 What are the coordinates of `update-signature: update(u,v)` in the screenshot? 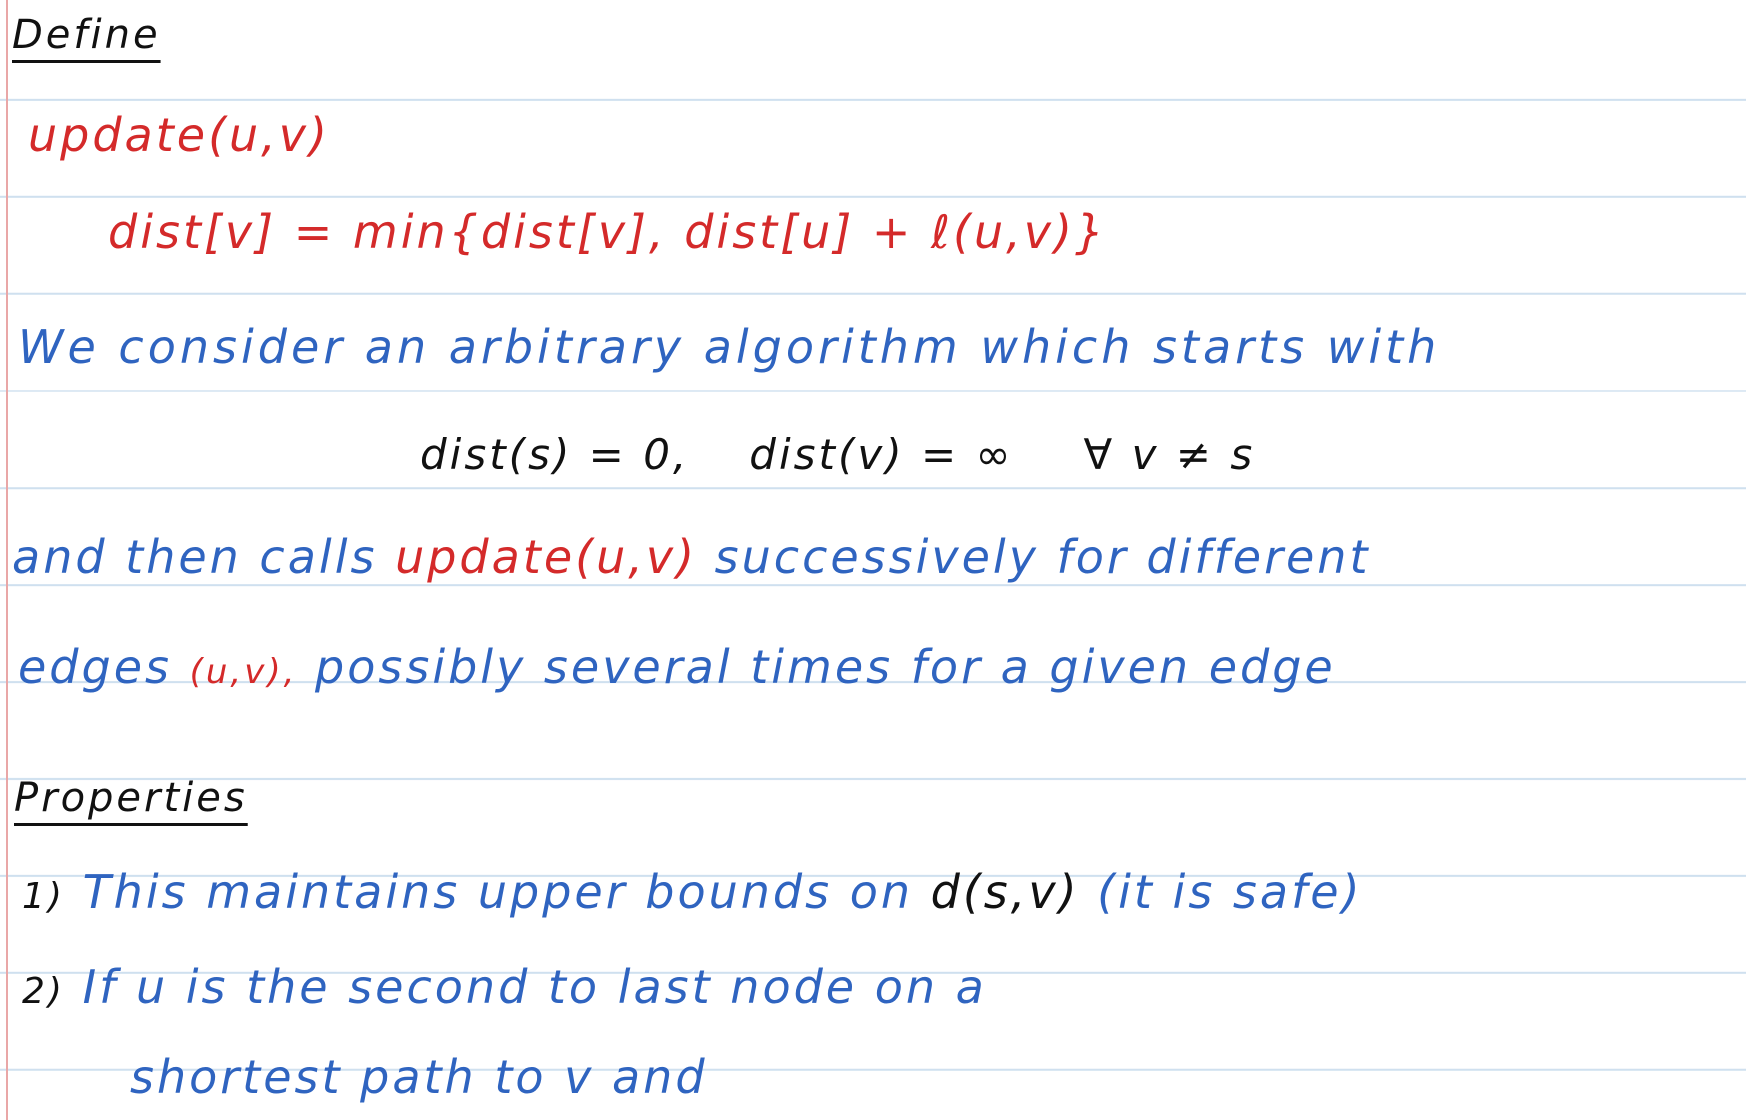 It's located at (179, 135).